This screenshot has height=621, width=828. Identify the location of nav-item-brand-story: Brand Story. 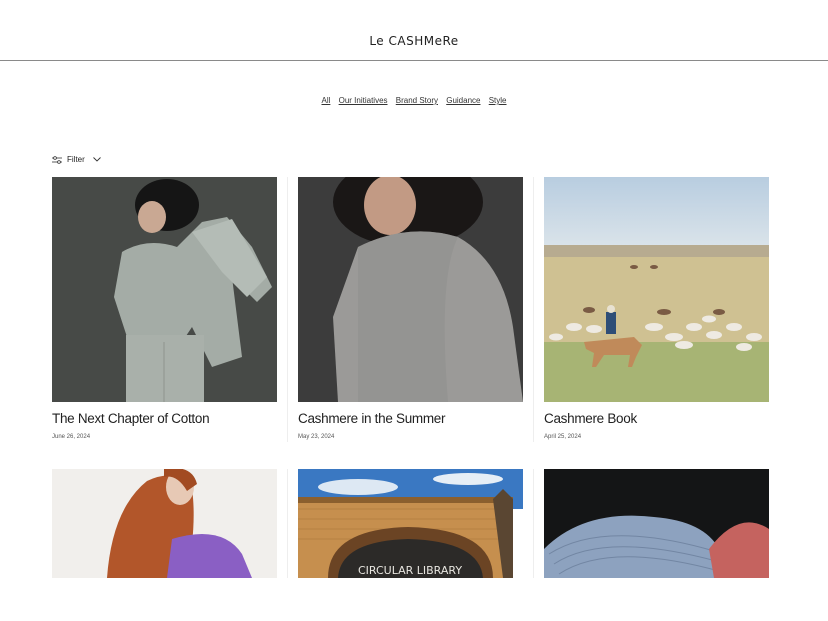
(417, 100).